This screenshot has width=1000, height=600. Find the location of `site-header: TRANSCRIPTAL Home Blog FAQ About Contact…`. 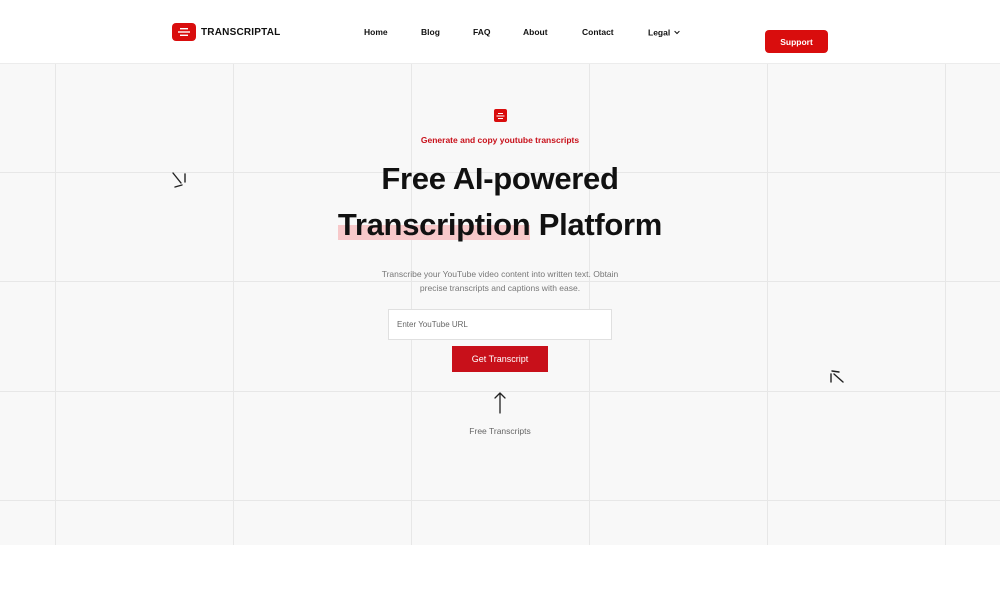

site-header: TRANSCRIPTAL Home Blog FAQ About Contact… is located at coordinates (500, 32).